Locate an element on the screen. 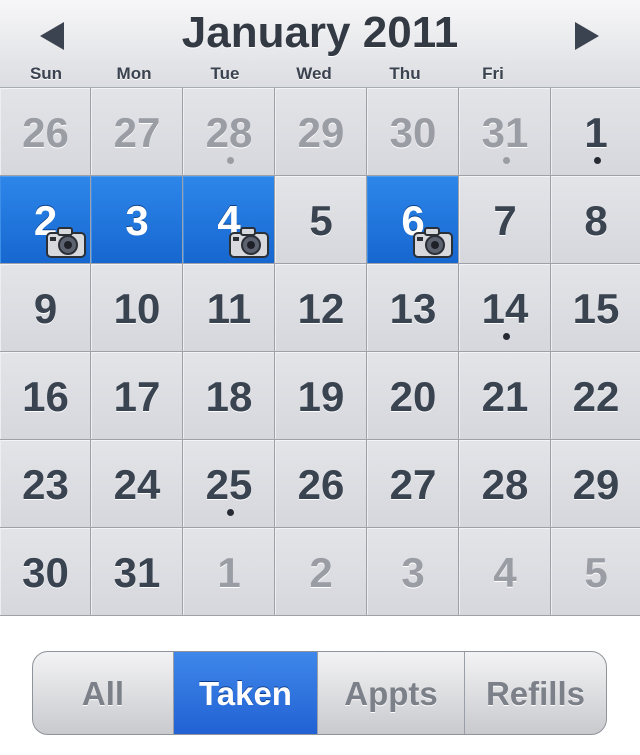  day-number: 7 is located at coordinates (505, 220).